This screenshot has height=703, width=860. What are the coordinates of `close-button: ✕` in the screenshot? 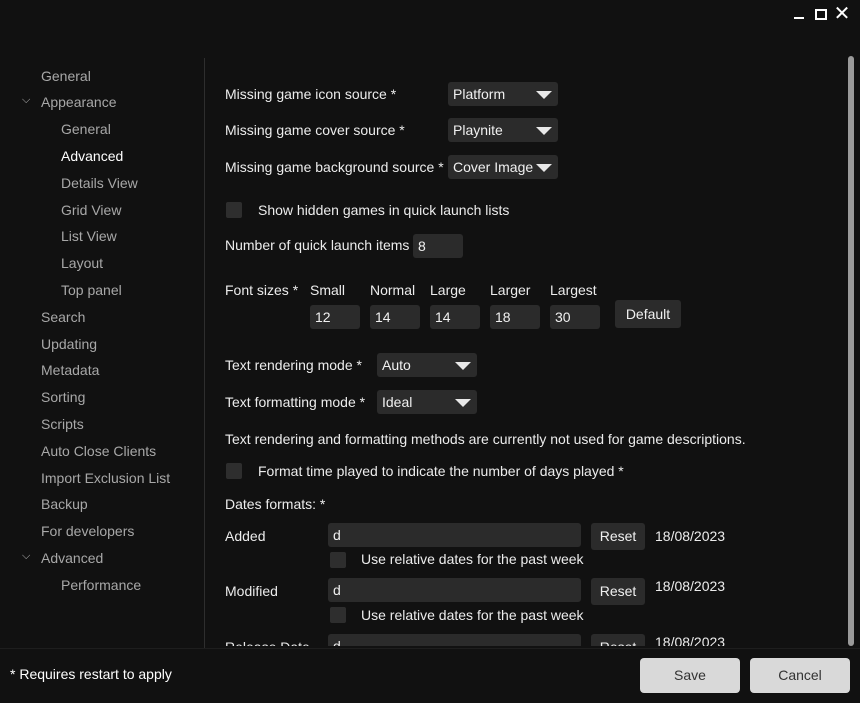 It's located at (842, 14).